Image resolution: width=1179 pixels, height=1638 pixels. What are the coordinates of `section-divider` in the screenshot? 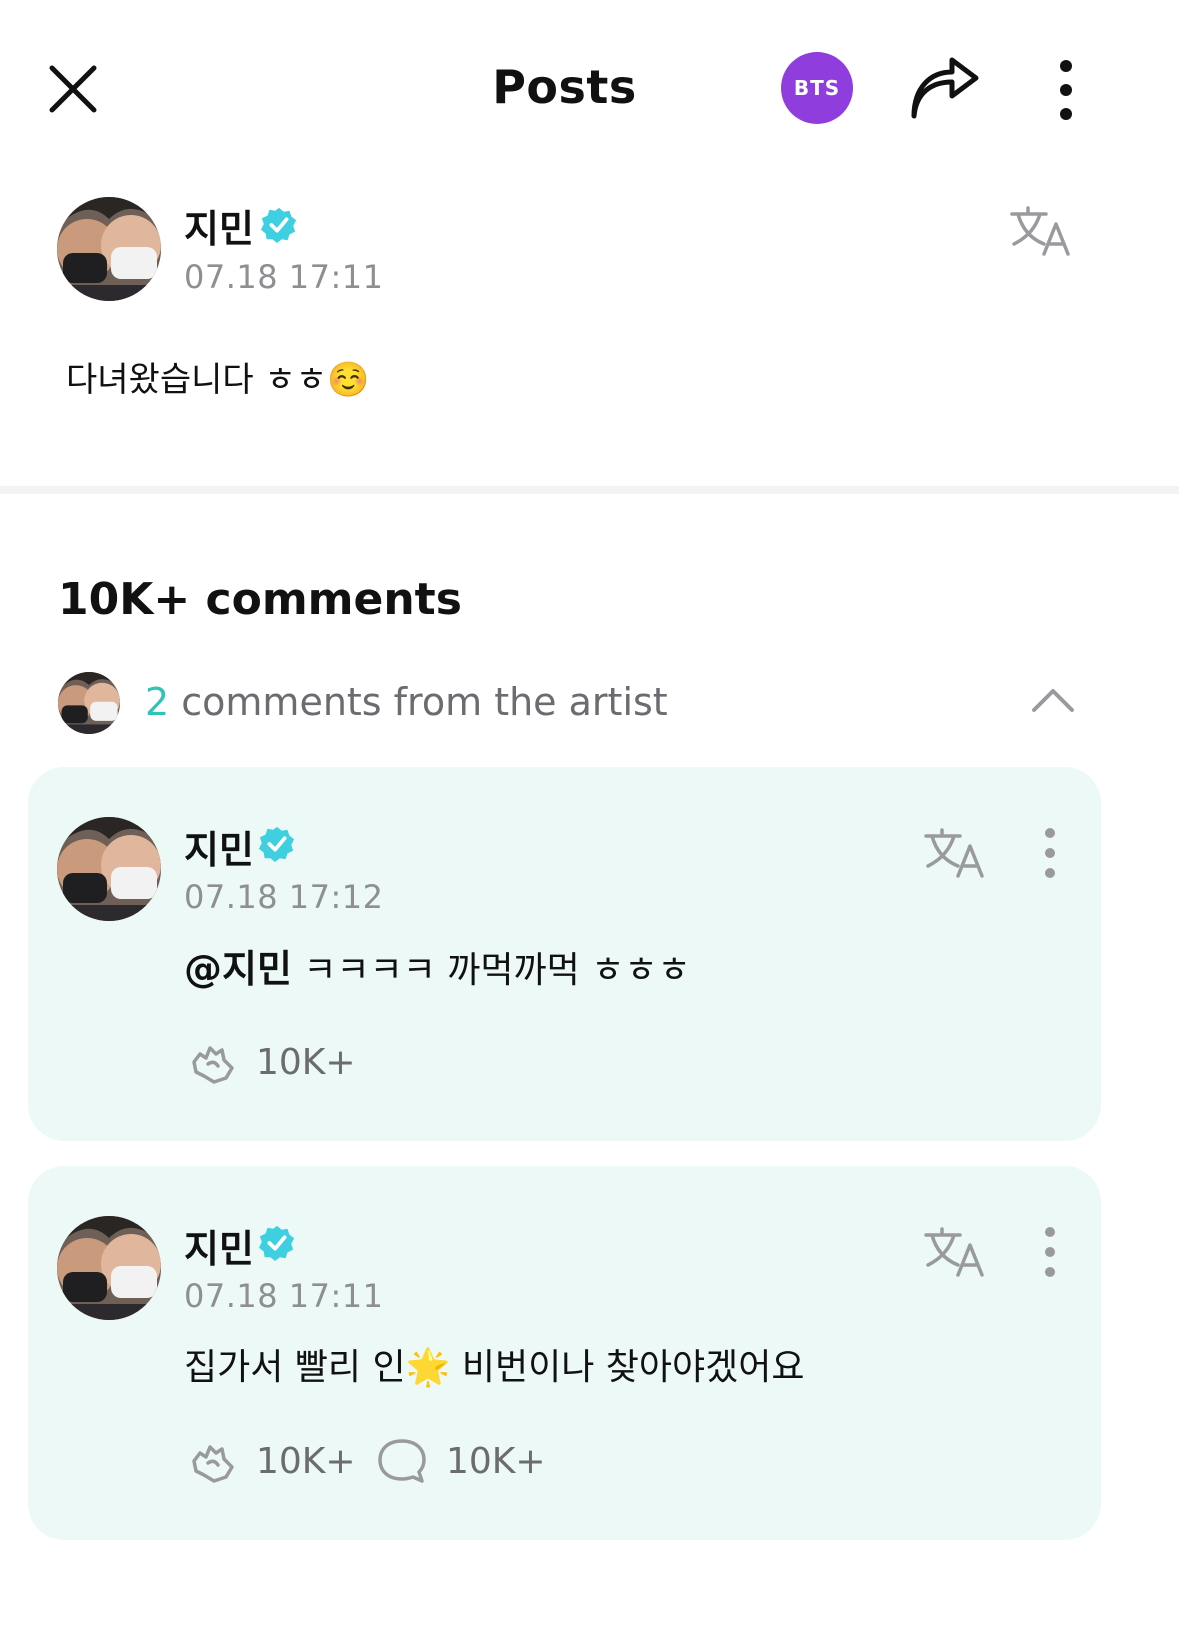 It's located at (589, 490).